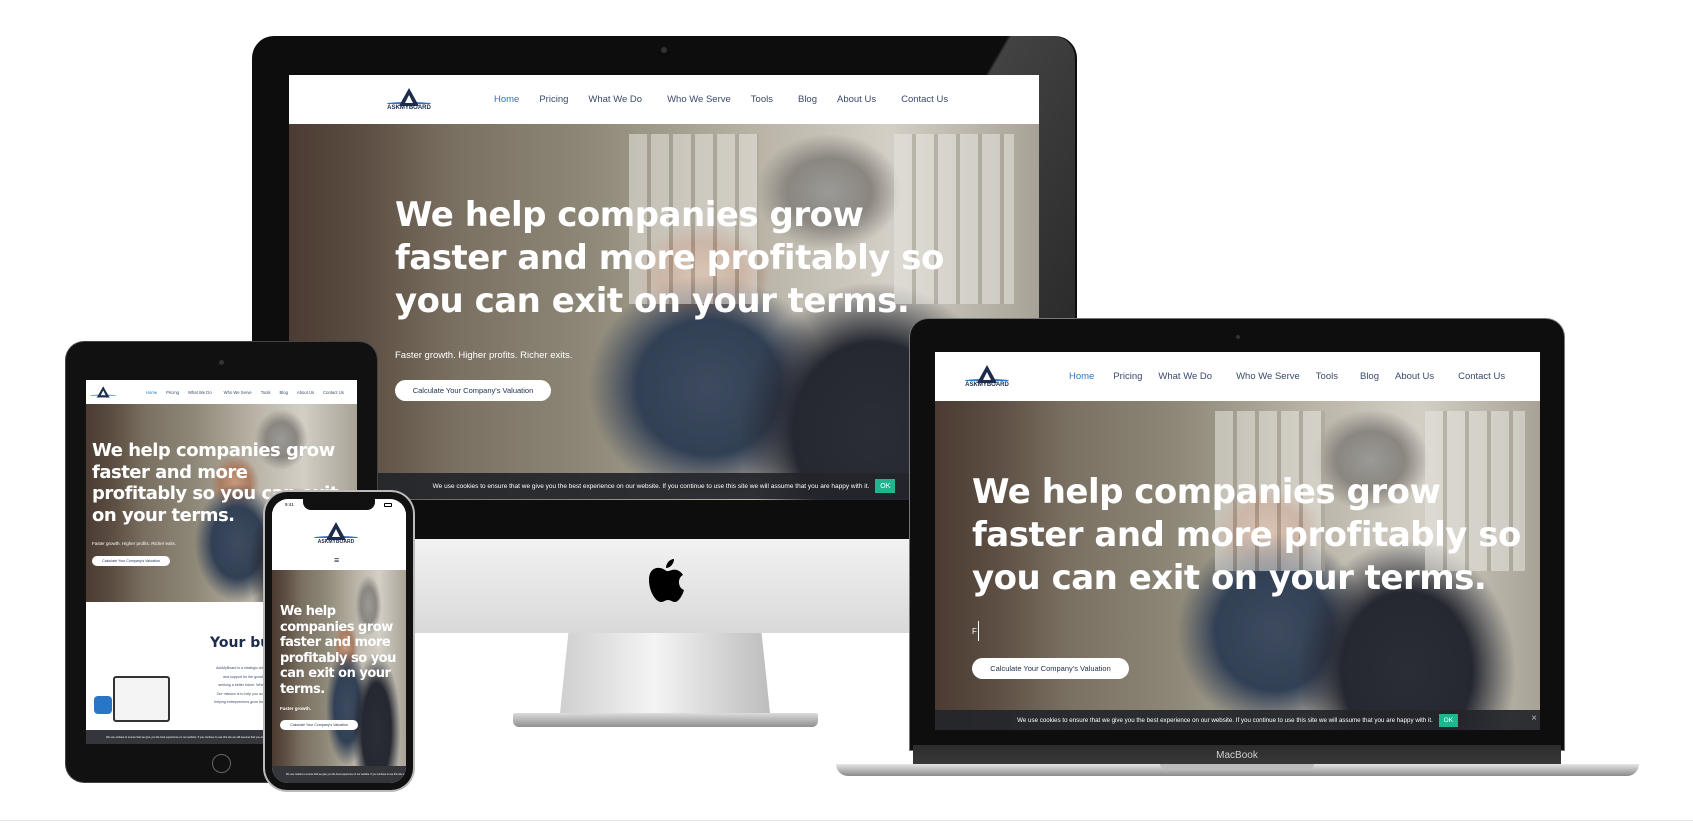 The image size is (1693, 824). I want to click on page-divider, so click(846, 820).